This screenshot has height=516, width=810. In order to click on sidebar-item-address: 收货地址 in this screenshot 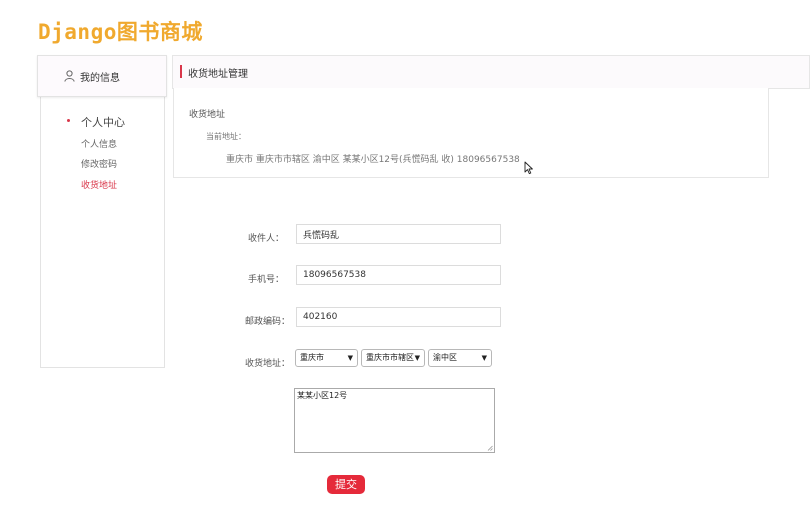, I will do `click(99, 184)`.